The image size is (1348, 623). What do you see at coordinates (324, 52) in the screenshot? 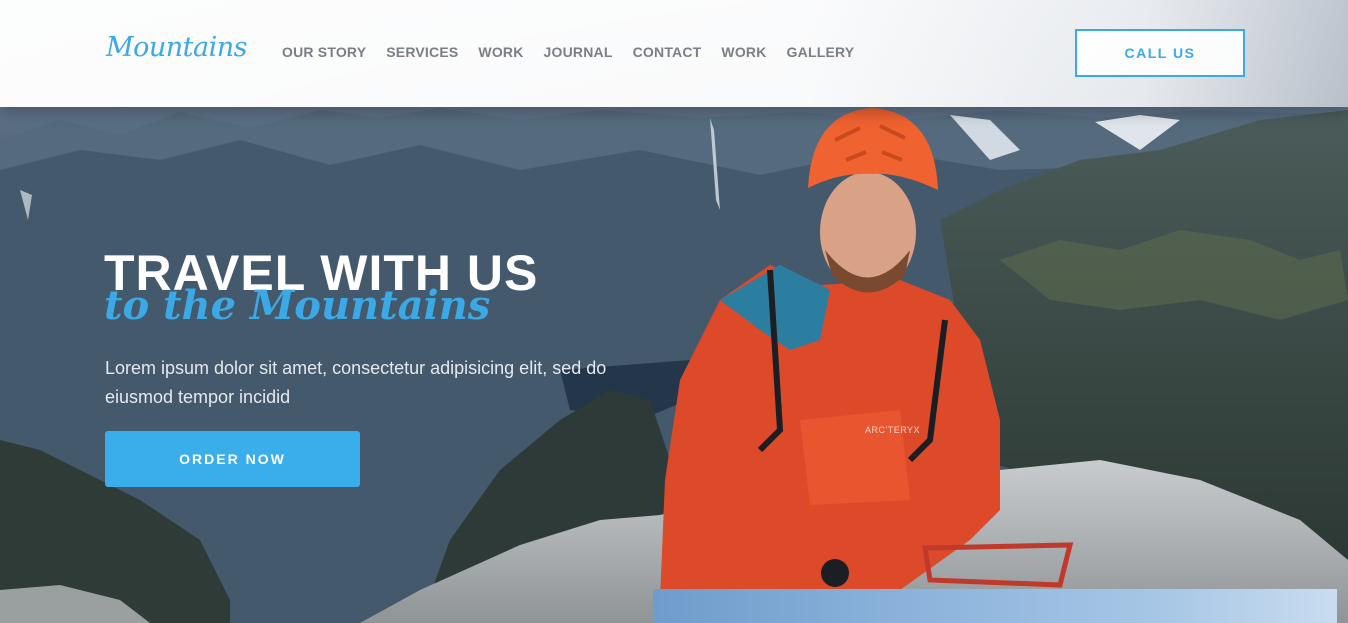
I see `nav-item-our-story: OUR STORY` at bounding box center [324, 52].